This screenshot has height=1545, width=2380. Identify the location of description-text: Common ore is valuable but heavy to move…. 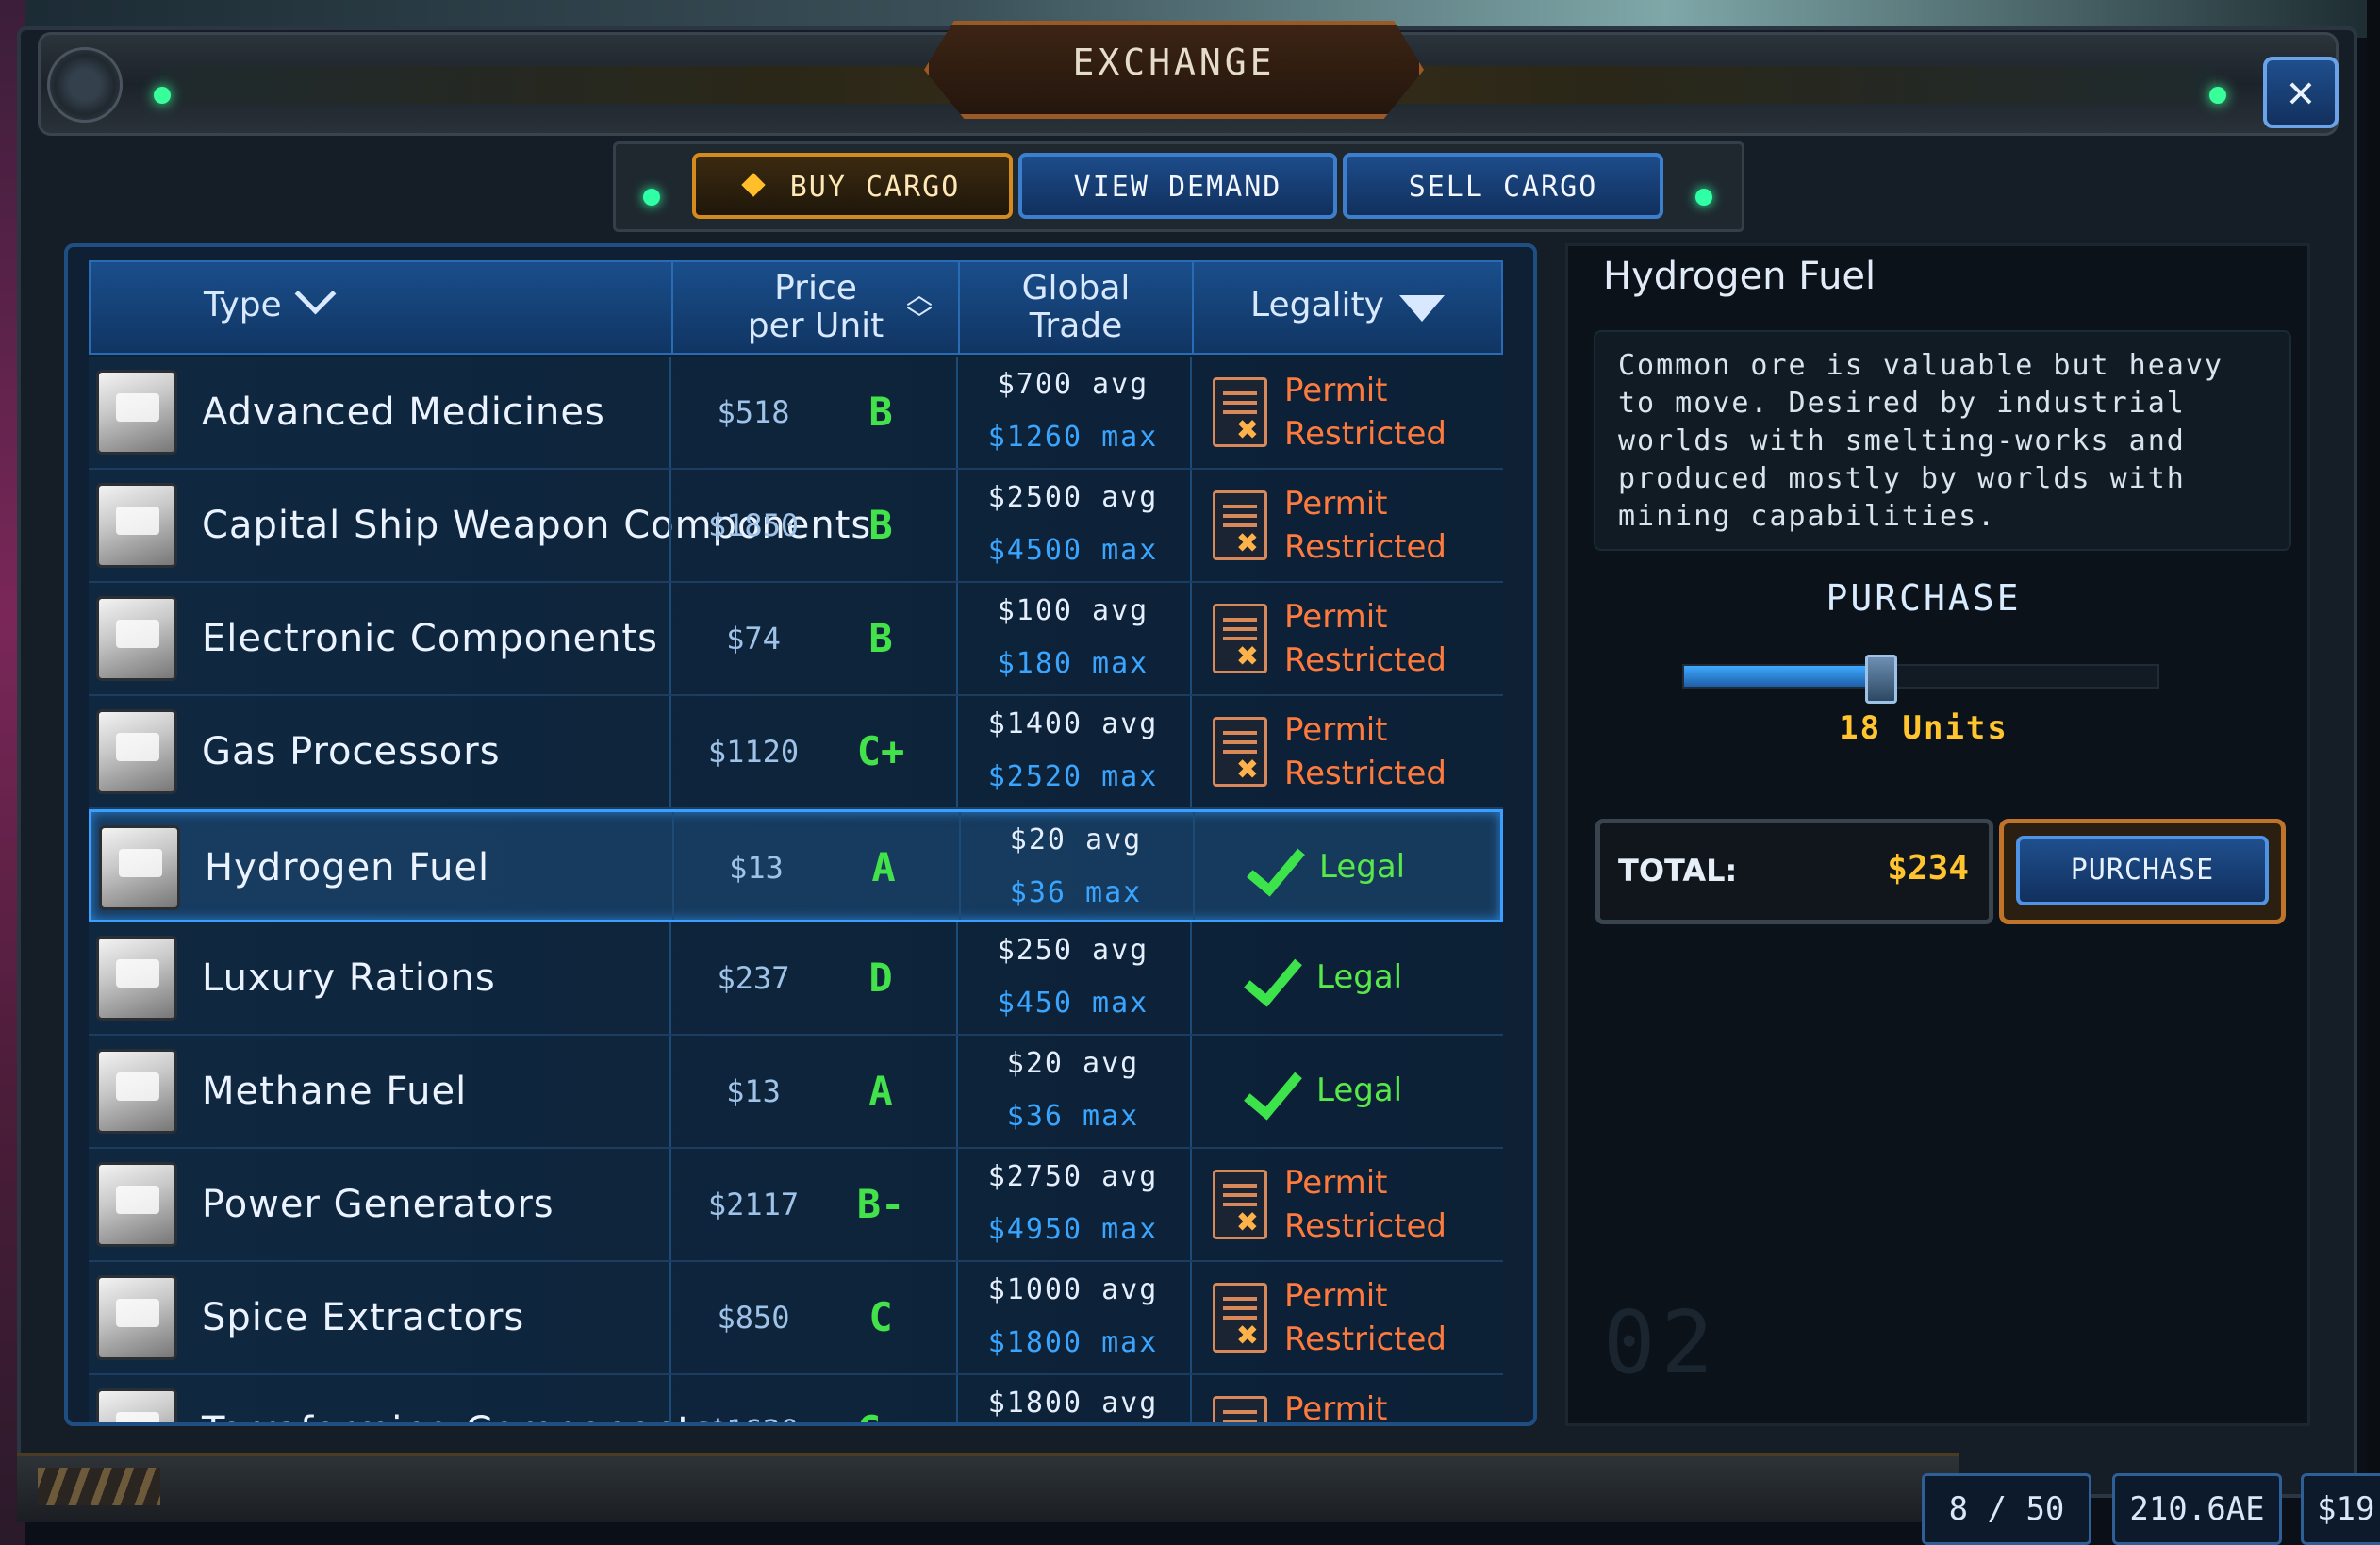
(1920, 441).